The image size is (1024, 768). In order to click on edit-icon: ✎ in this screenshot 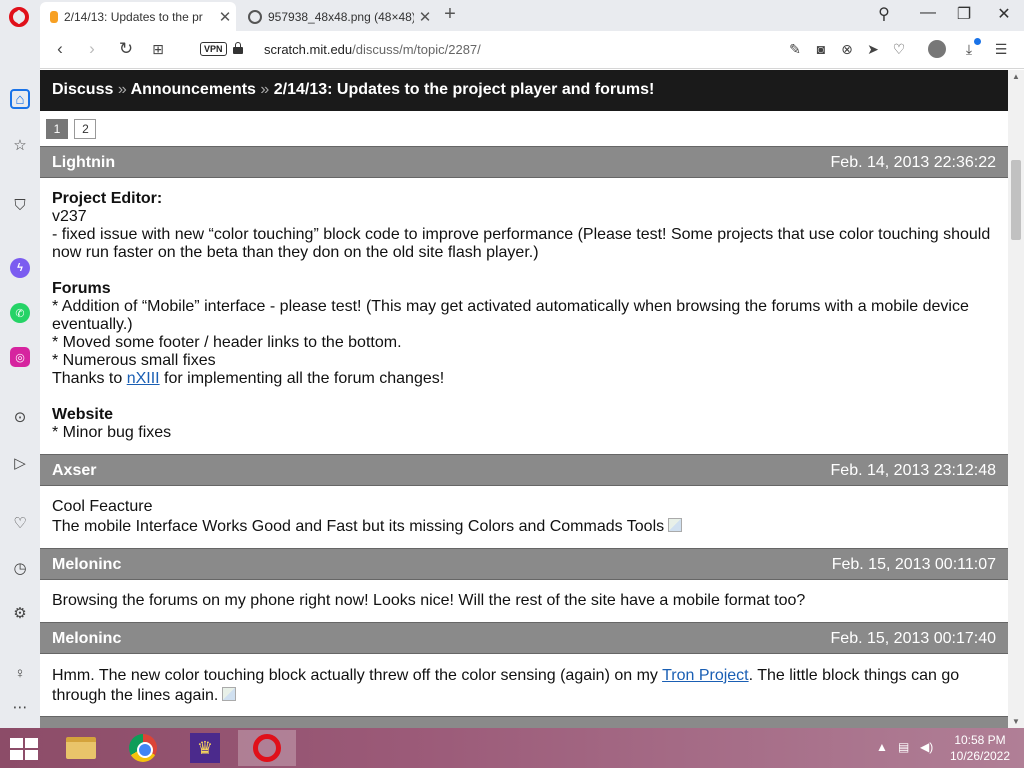, I will do `click(795, 49)`.